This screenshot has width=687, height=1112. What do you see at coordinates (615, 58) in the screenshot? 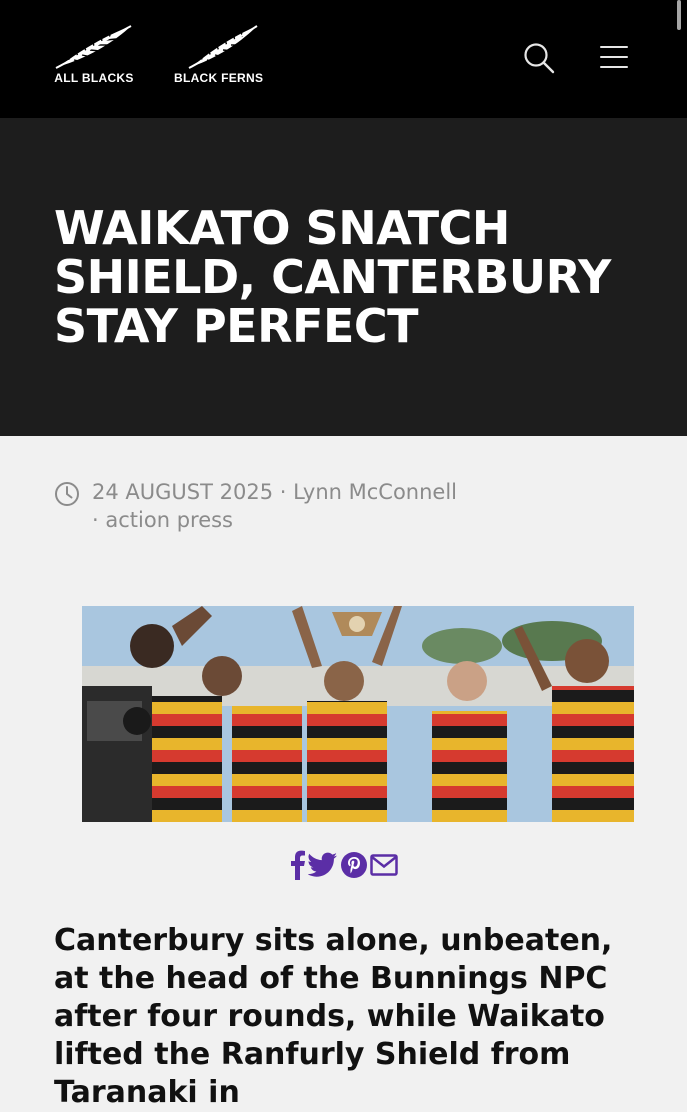
I see `hamburger-menu-button` at bounding box center [615, 58].